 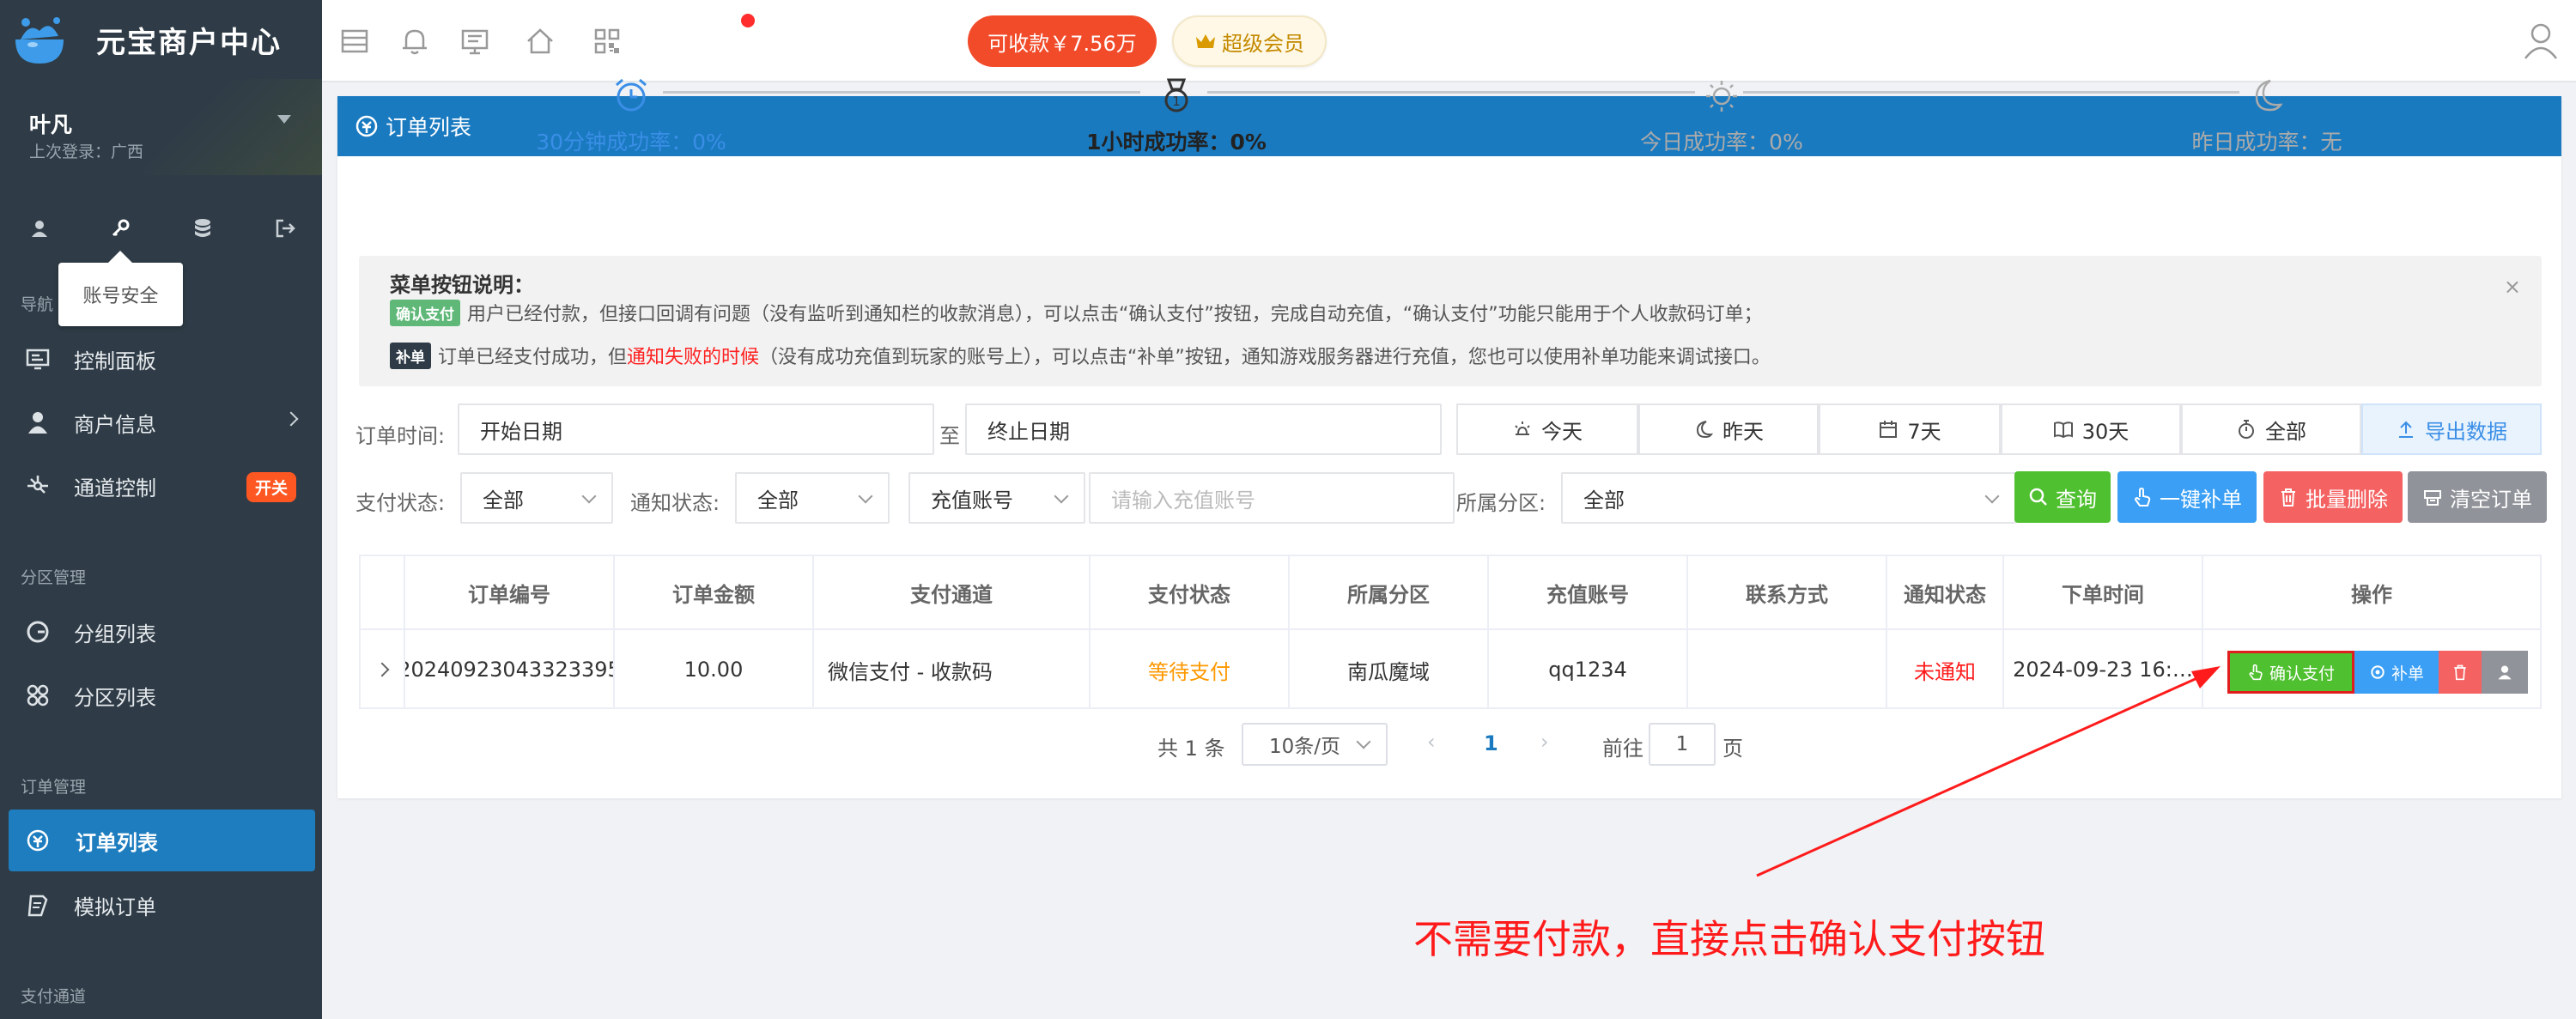 I want to click on annotation-arrow, so click(x=1989, y=771).